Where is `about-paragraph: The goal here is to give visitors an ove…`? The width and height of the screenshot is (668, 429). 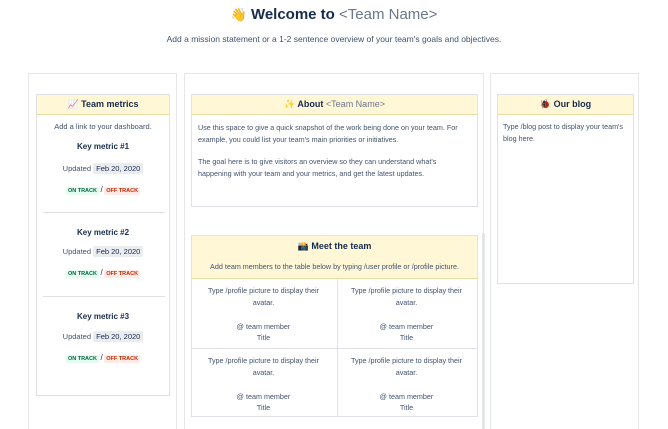
about-paragraph: The goal here is to give visitors an ove… is located at coordinates (317, 167).